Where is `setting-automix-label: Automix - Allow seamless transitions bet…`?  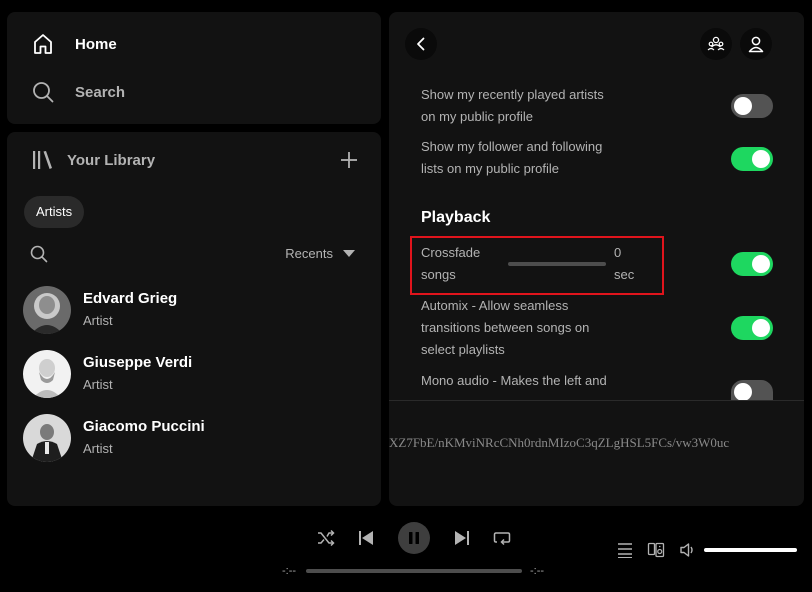
setting-automix-label: Automix - Allow seamless transitions bet… is located at coordinates (505, 327).